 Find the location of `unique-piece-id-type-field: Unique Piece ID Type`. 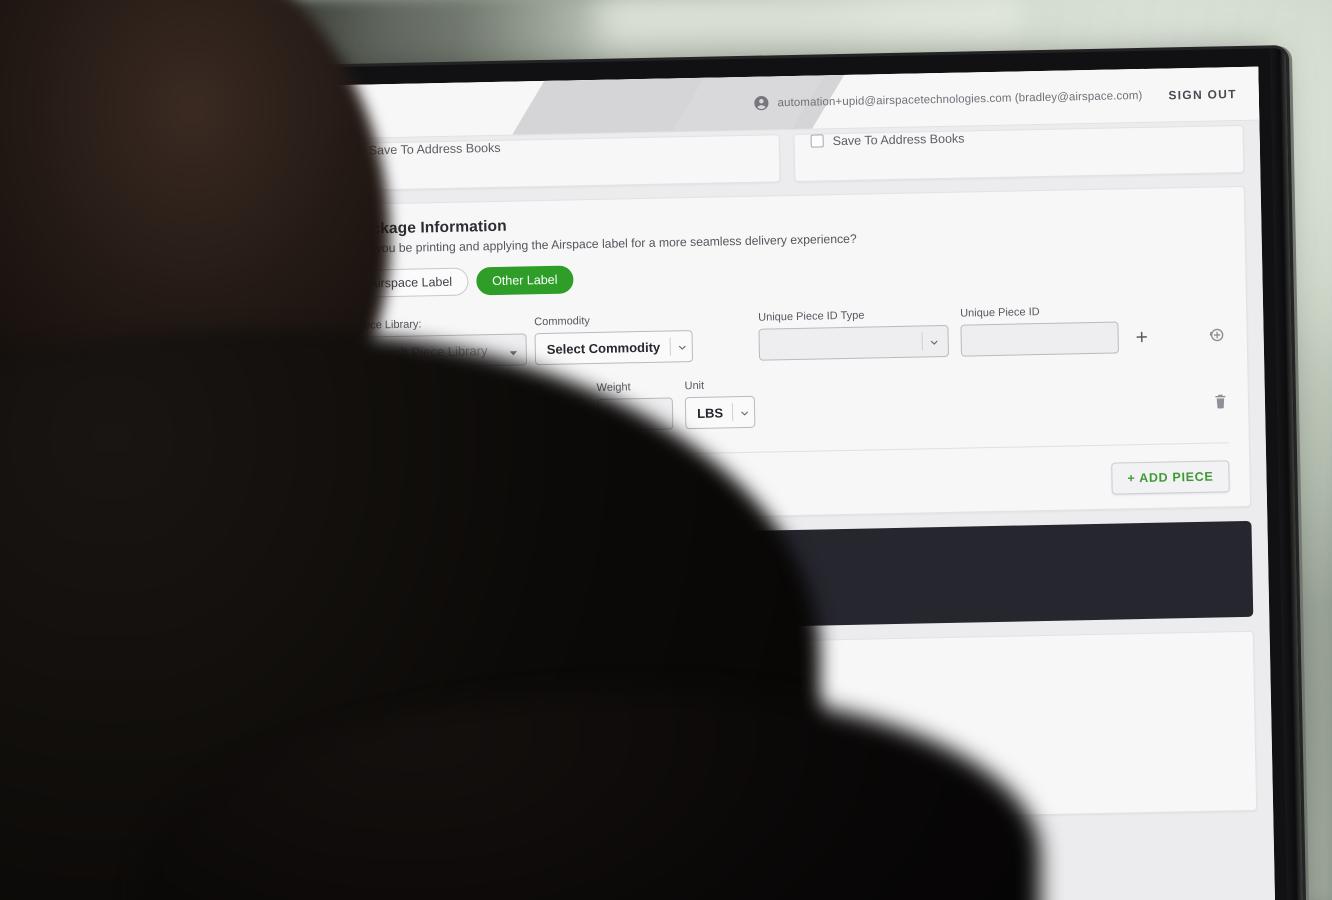

unique-piece-id-type-field: Unique Piece ID Type is located at coordinates (854, 334).